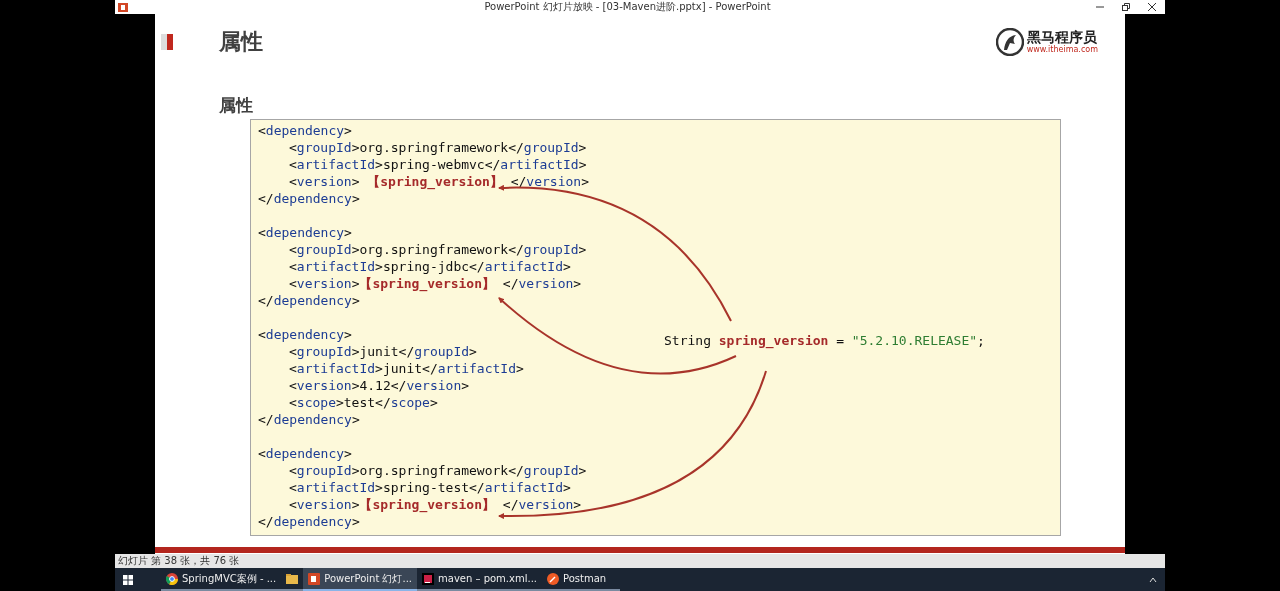 This screenshot has width=1280, height=591. Describe the element at coordinates (172, 578) in the screenshot. I see `browser-icon` at that location.